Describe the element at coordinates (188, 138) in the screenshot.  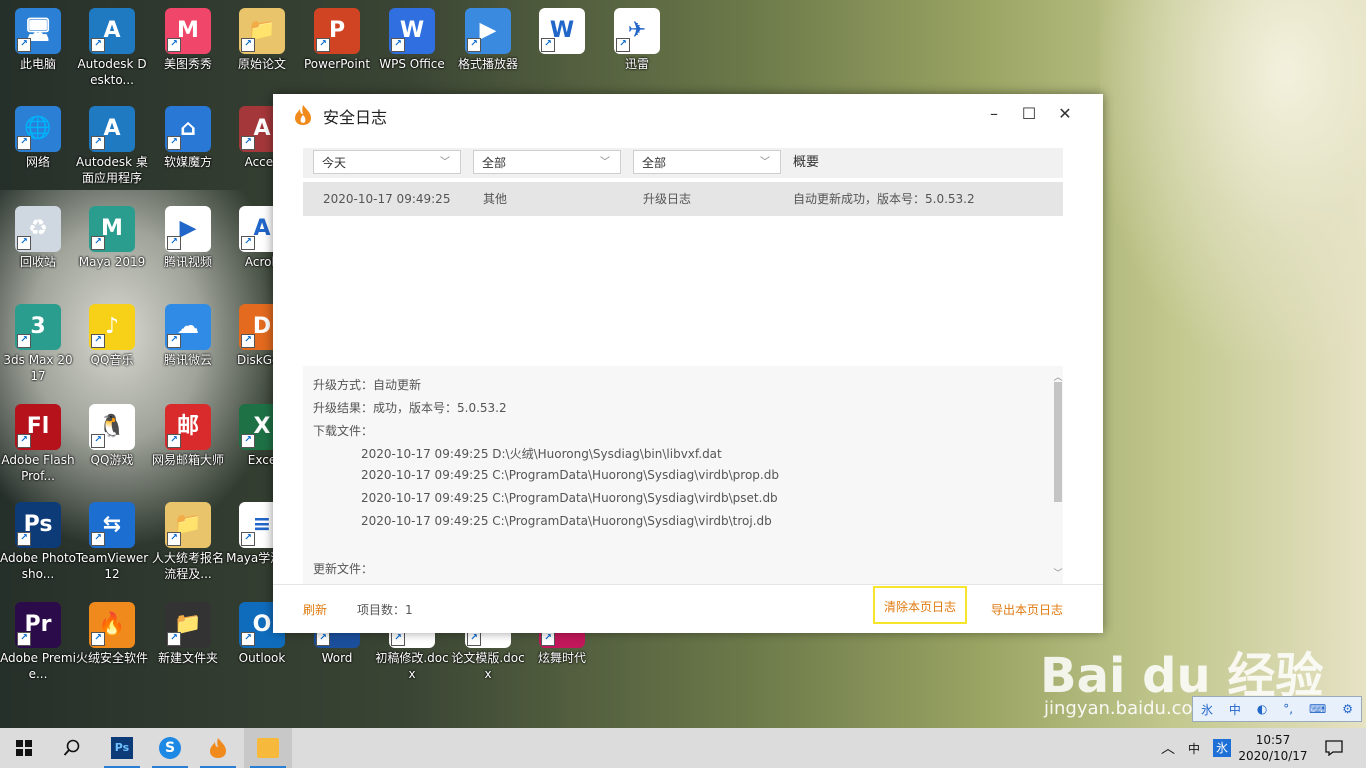
I see `desktop-icon: ⌂ ↗ 软媒魔方` at that location.